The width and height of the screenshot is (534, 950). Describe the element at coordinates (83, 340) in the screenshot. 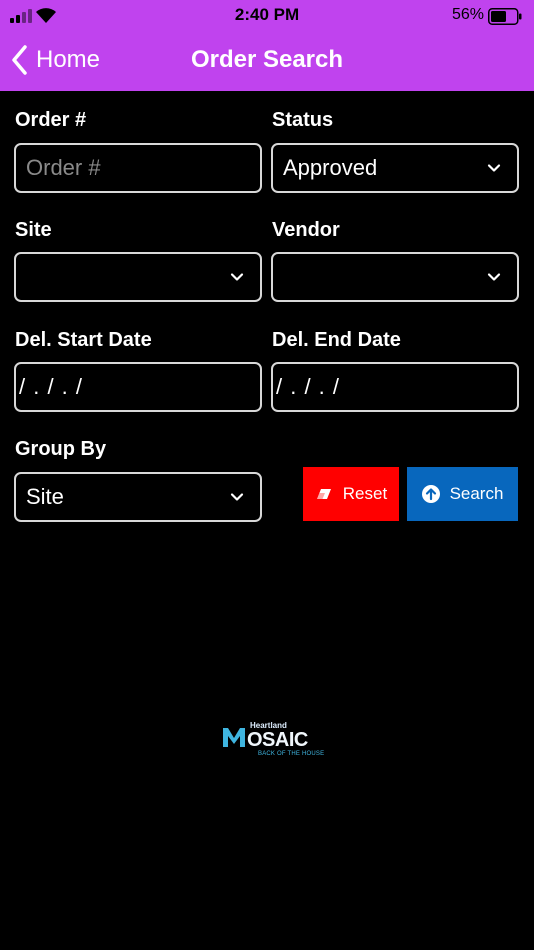

I see `start-date-label: Del. Start Date` at that location.